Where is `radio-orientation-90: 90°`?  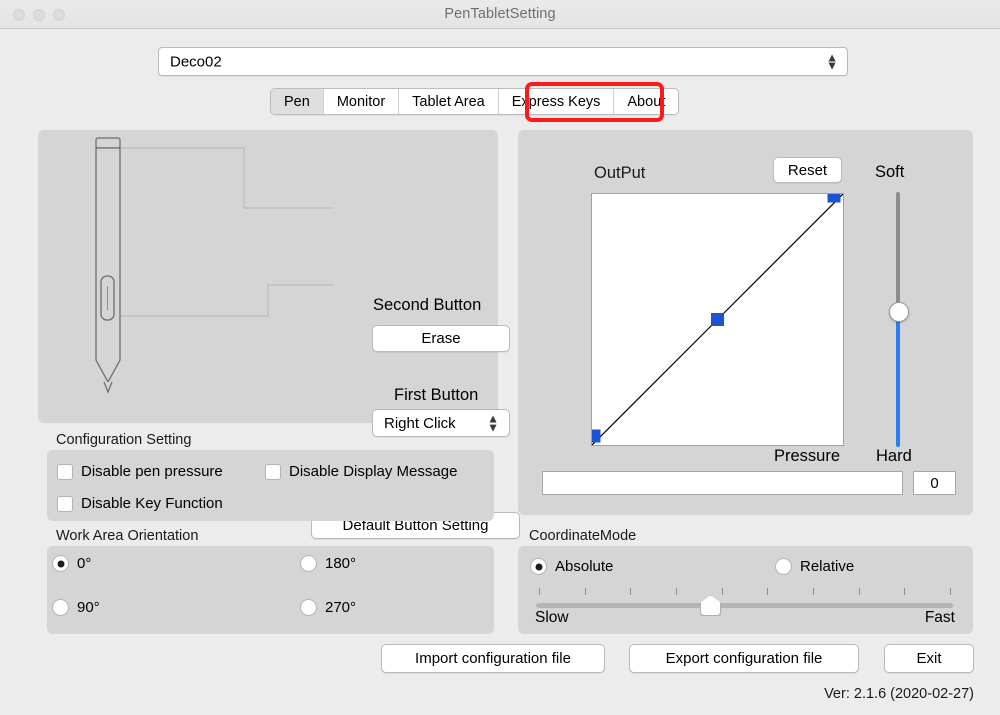
radio-orientation-90: 90° is located at coordinates (76, 607).